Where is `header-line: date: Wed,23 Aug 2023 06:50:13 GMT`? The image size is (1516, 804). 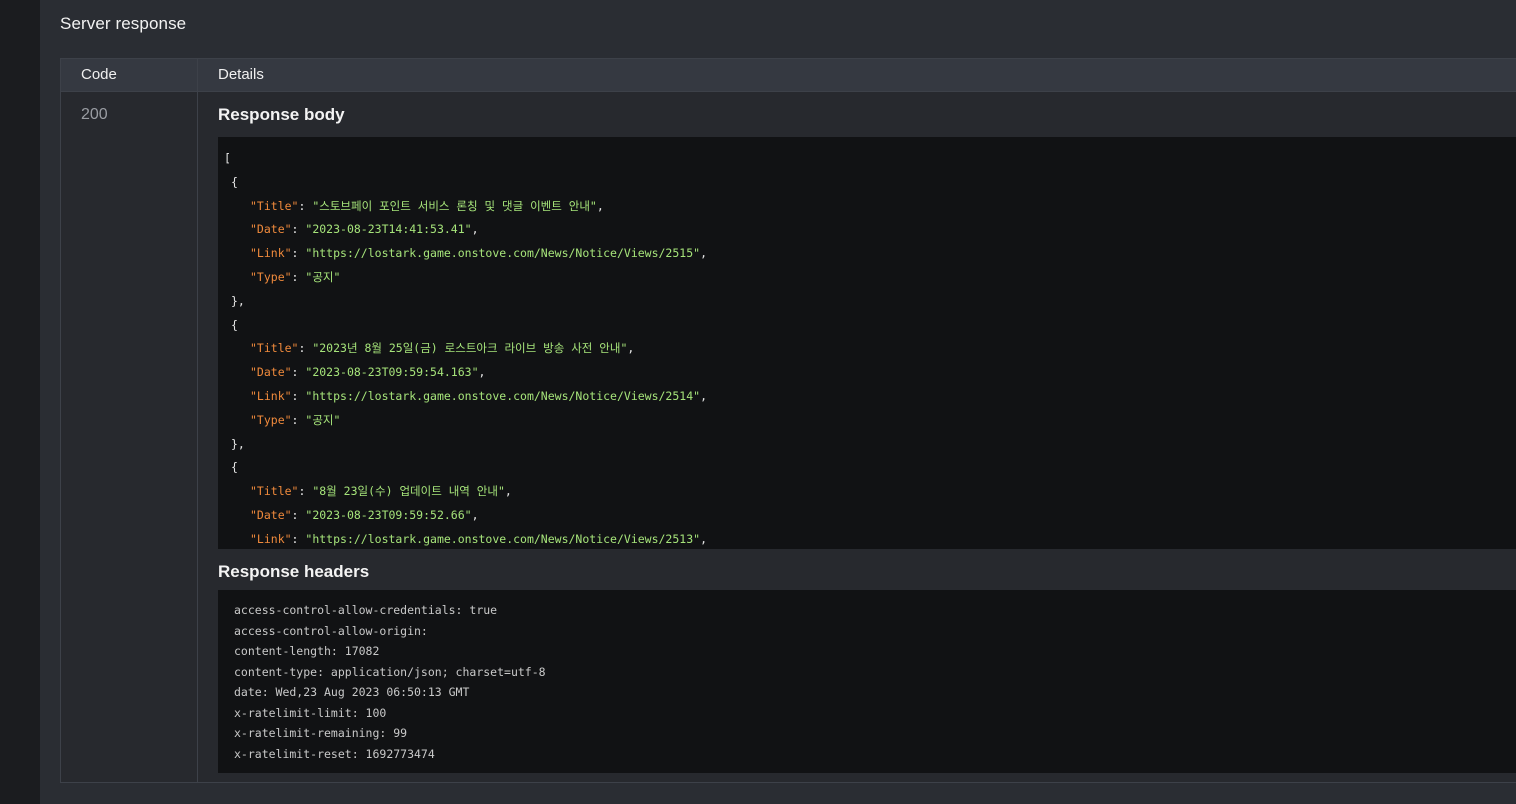 header-line: date: Wed,23 Aug 2023 06:50:13 GMT is located at coordinates (352, 692).